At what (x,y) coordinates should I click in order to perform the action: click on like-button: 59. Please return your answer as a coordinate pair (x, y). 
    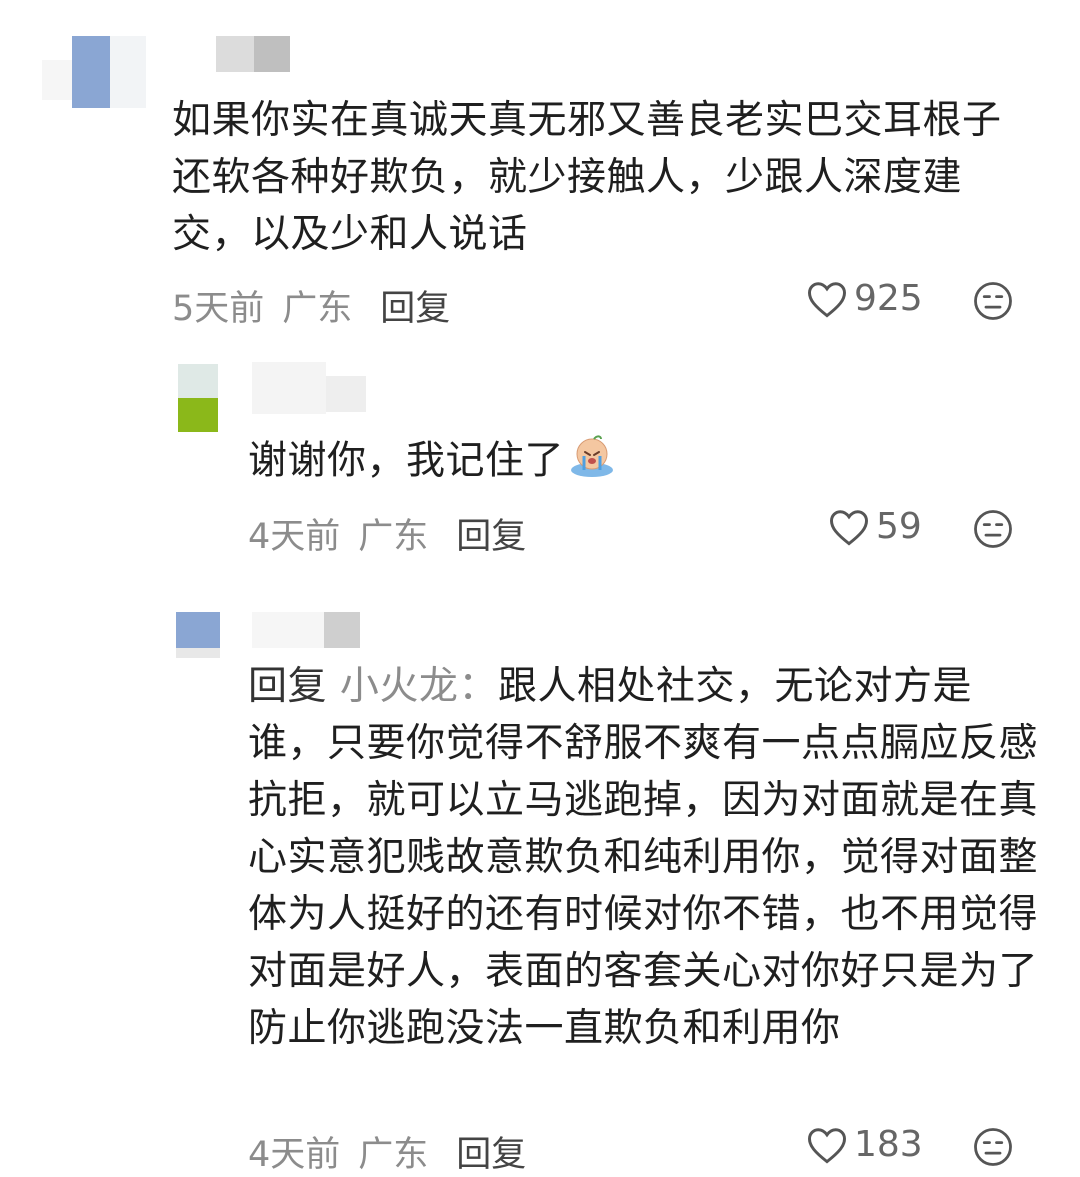
    Looking at the image, I should click on (875, 526).